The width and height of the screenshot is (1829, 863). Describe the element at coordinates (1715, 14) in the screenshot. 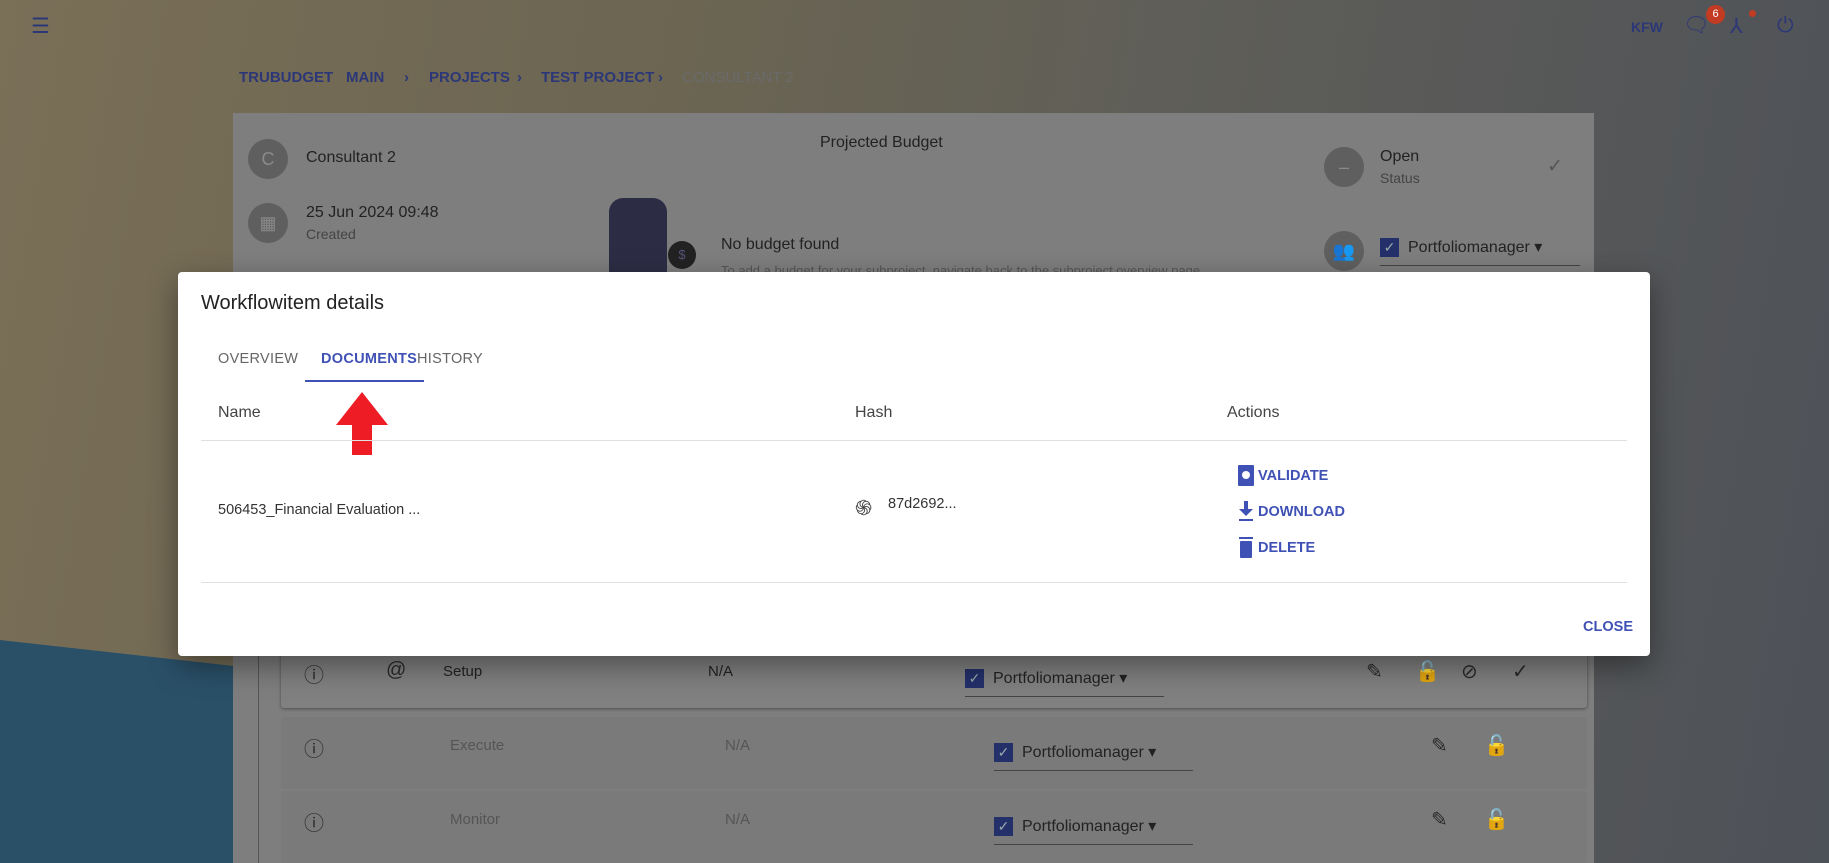

I see `notification-badge: 6` at that location.